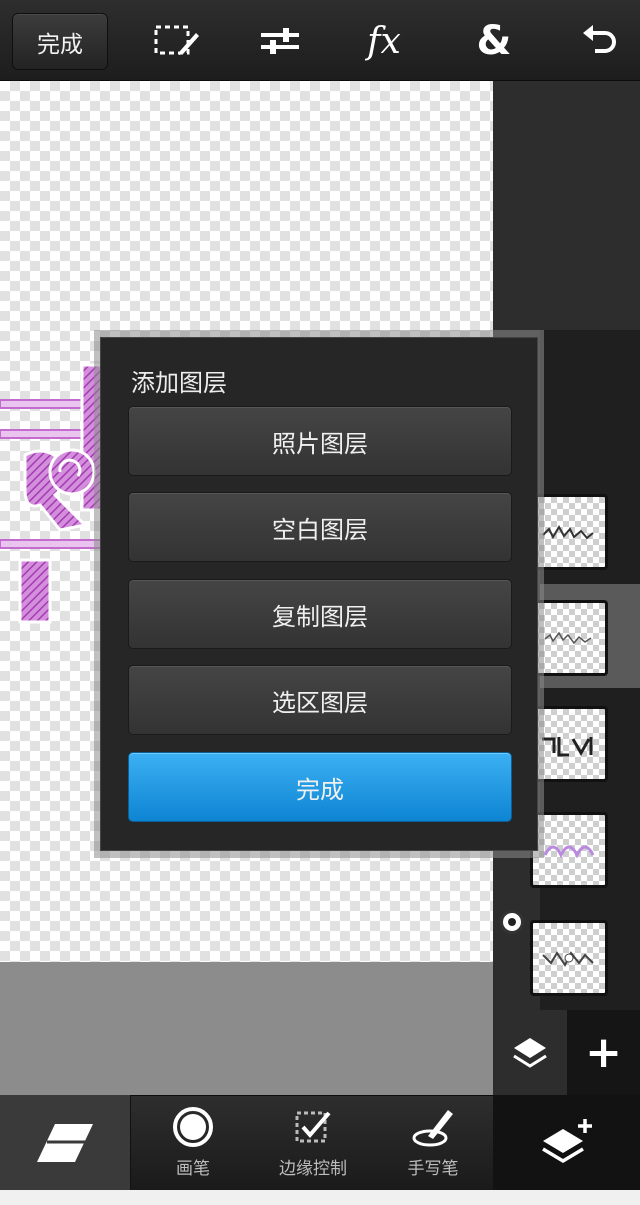 The height and width of the screenshot is (1205, 640). Describe the element at coordinates (179, 383) in the screenshot. I see `dialog-title: 添加图层` at that location.